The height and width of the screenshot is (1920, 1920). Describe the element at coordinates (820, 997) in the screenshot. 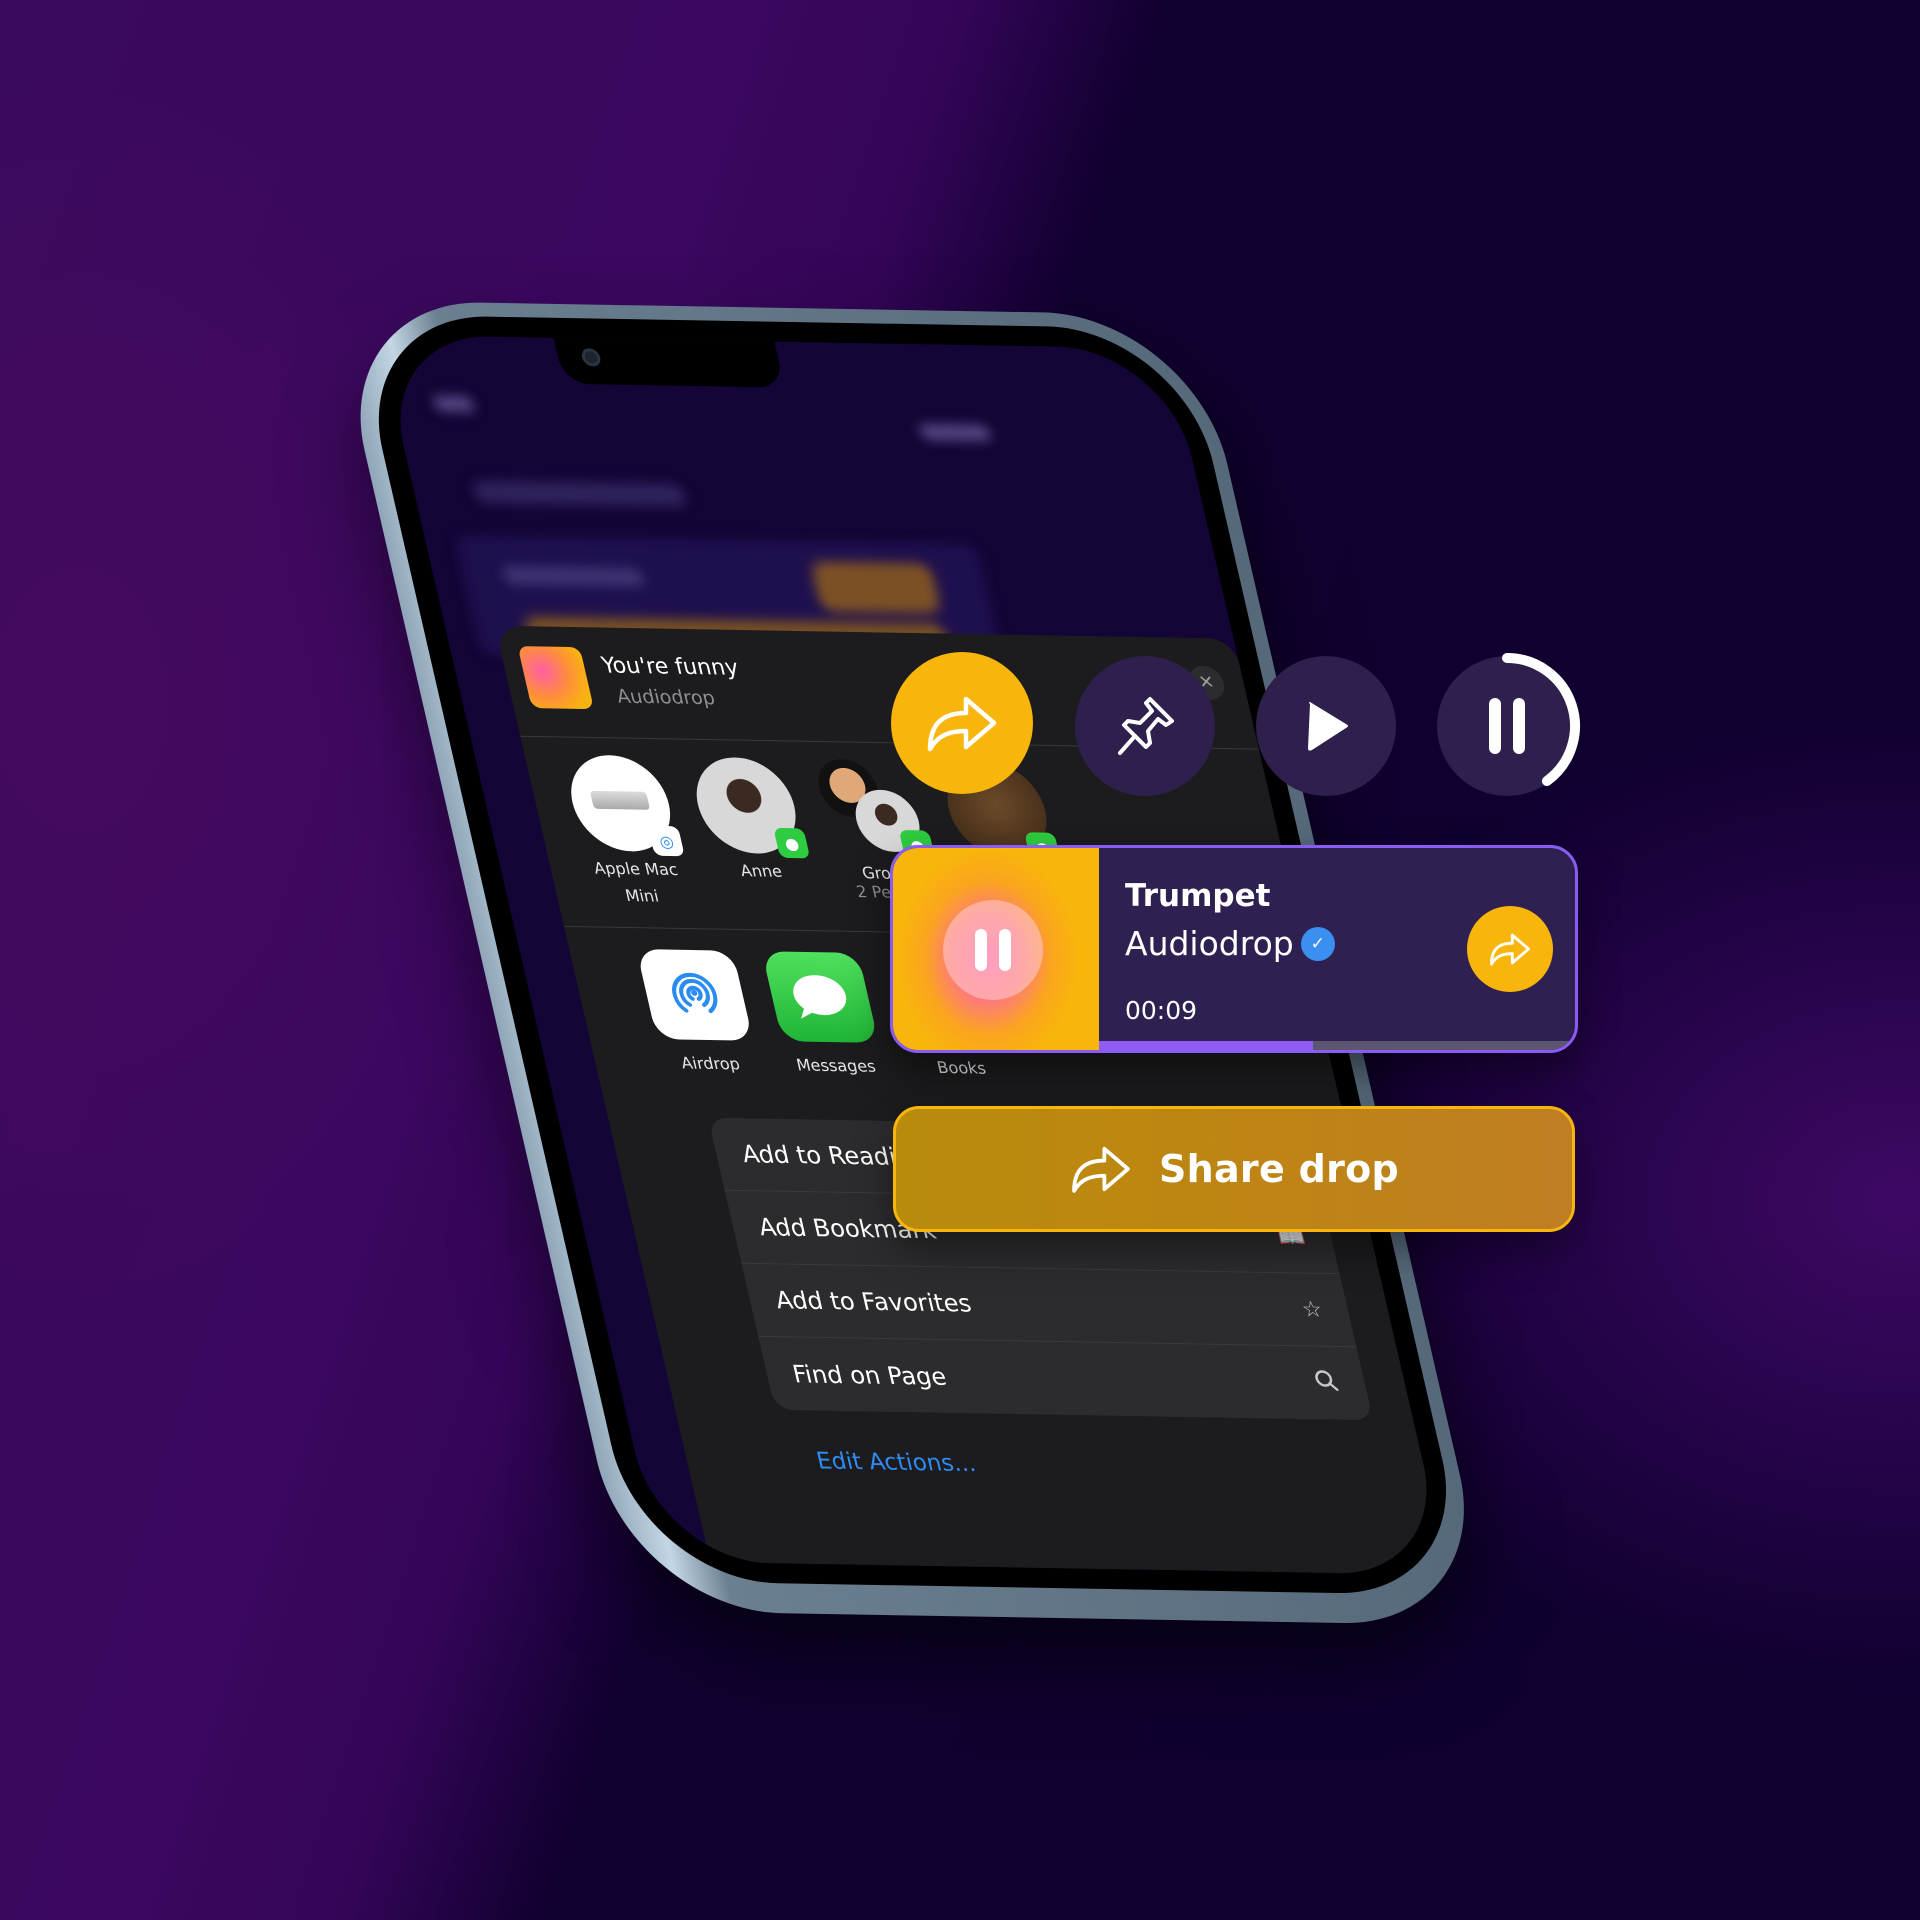

I see `messages-icon` at that location.